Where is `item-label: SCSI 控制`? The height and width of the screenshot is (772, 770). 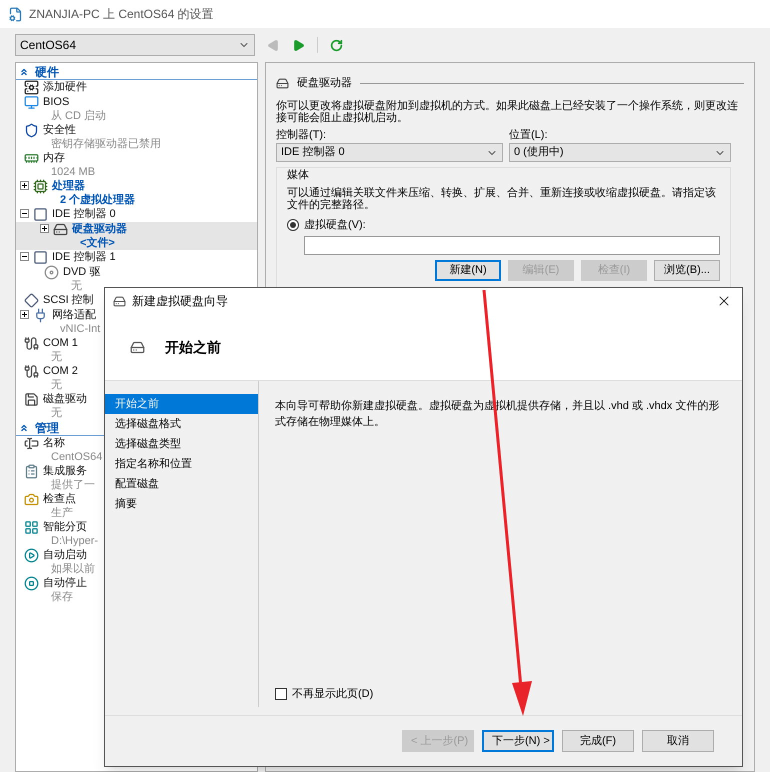
item-label: SCSI 控制 is located at coordinates (68, 300).